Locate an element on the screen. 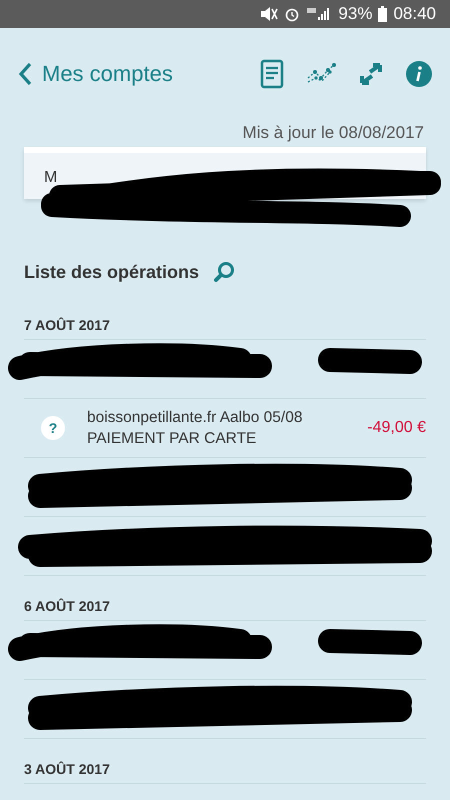  search-icon is located at coordinates (224, 272).